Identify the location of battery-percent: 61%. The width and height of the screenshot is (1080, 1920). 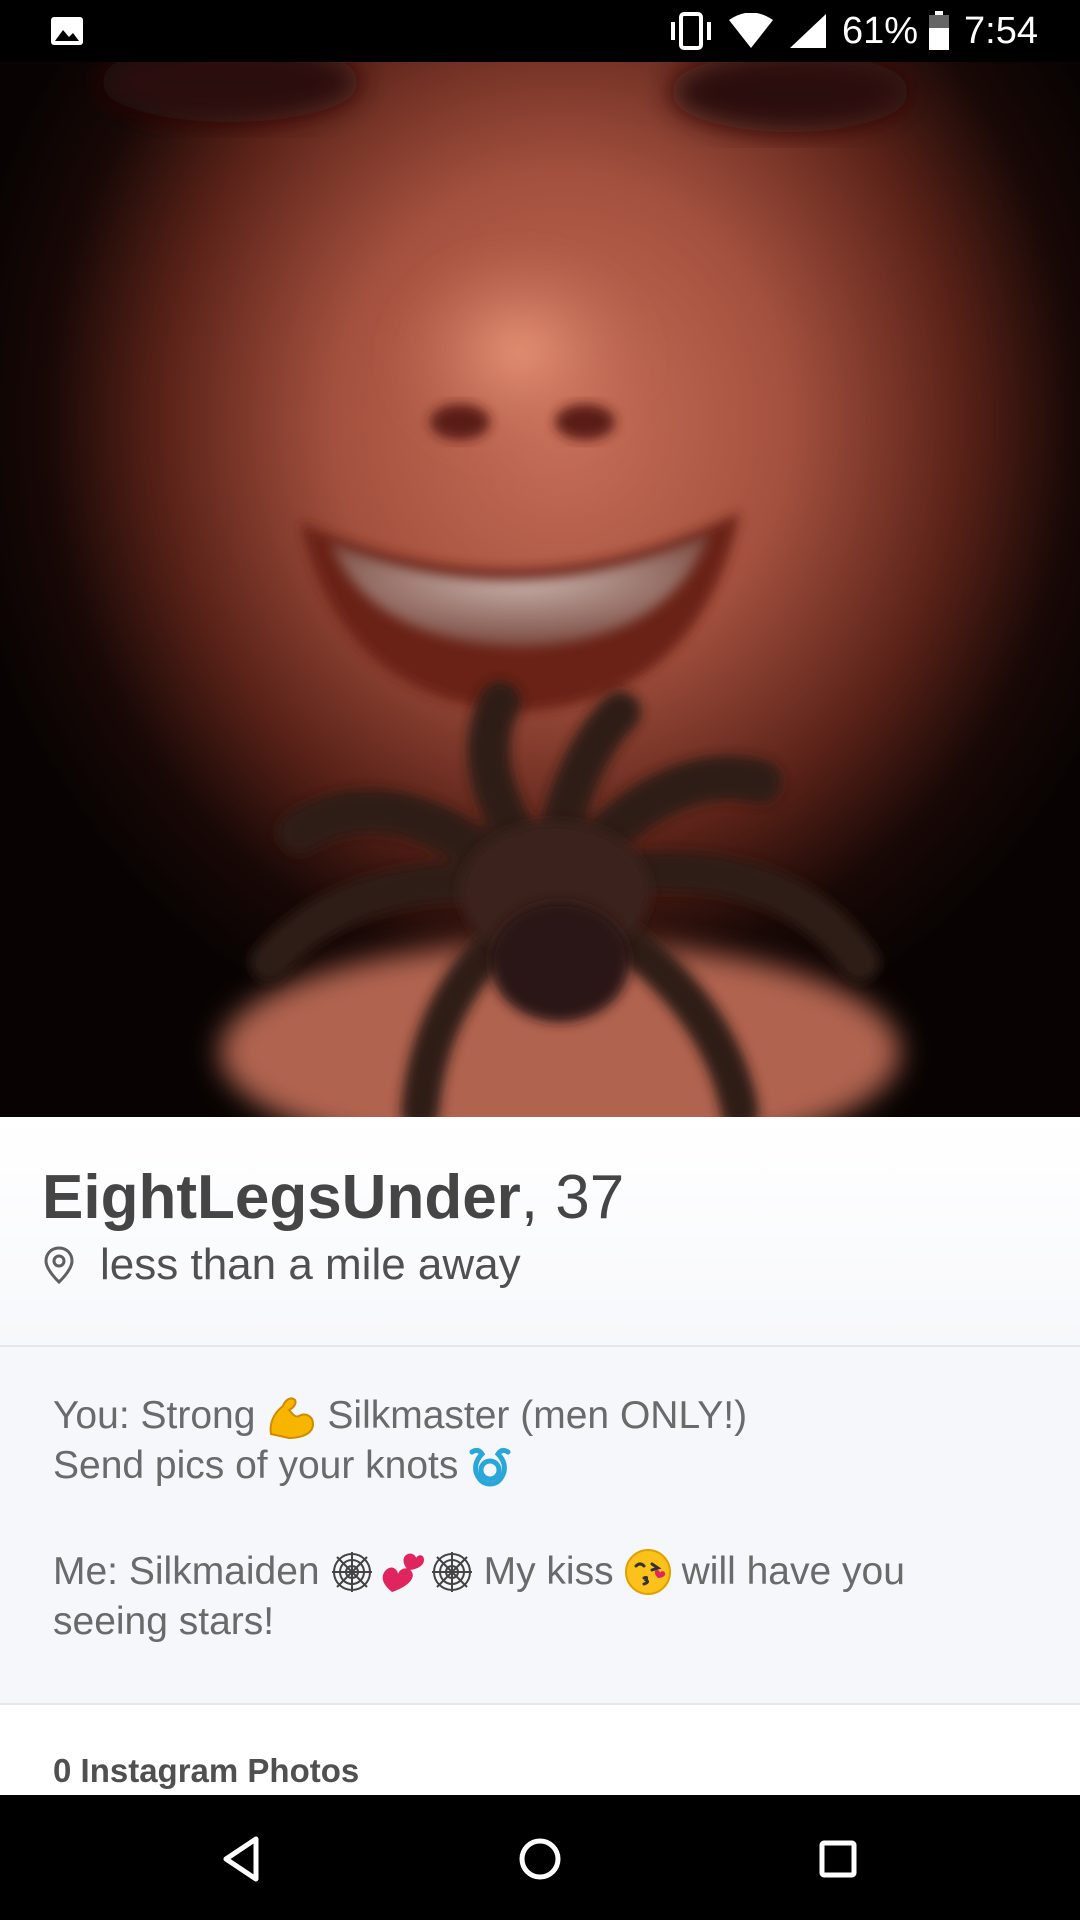
(880, 30).